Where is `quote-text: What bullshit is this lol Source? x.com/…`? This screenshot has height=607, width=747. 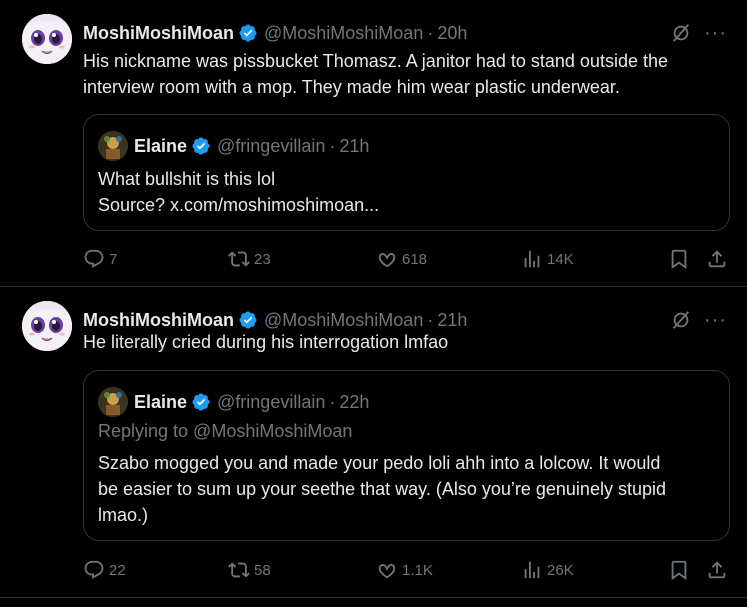
quote-text: What bullshit is this lol Source? x.com/… is located at coordinates (406, 192).